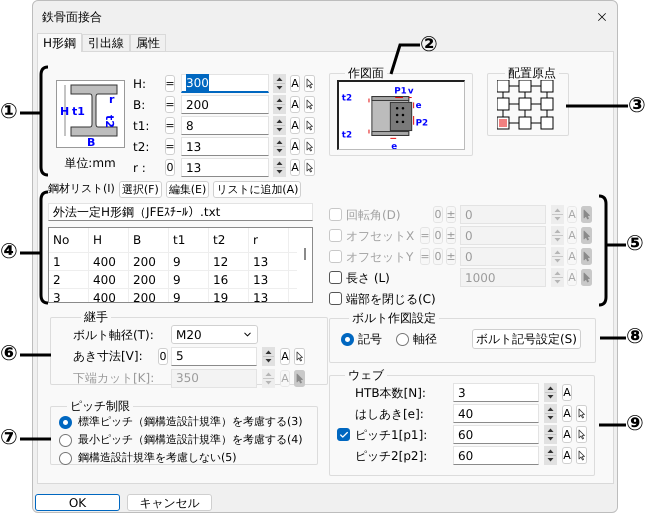 The image size is (650, 515). I want to click on bolt-symbol-button: ボルト記号設定(S), so click(526, 339).